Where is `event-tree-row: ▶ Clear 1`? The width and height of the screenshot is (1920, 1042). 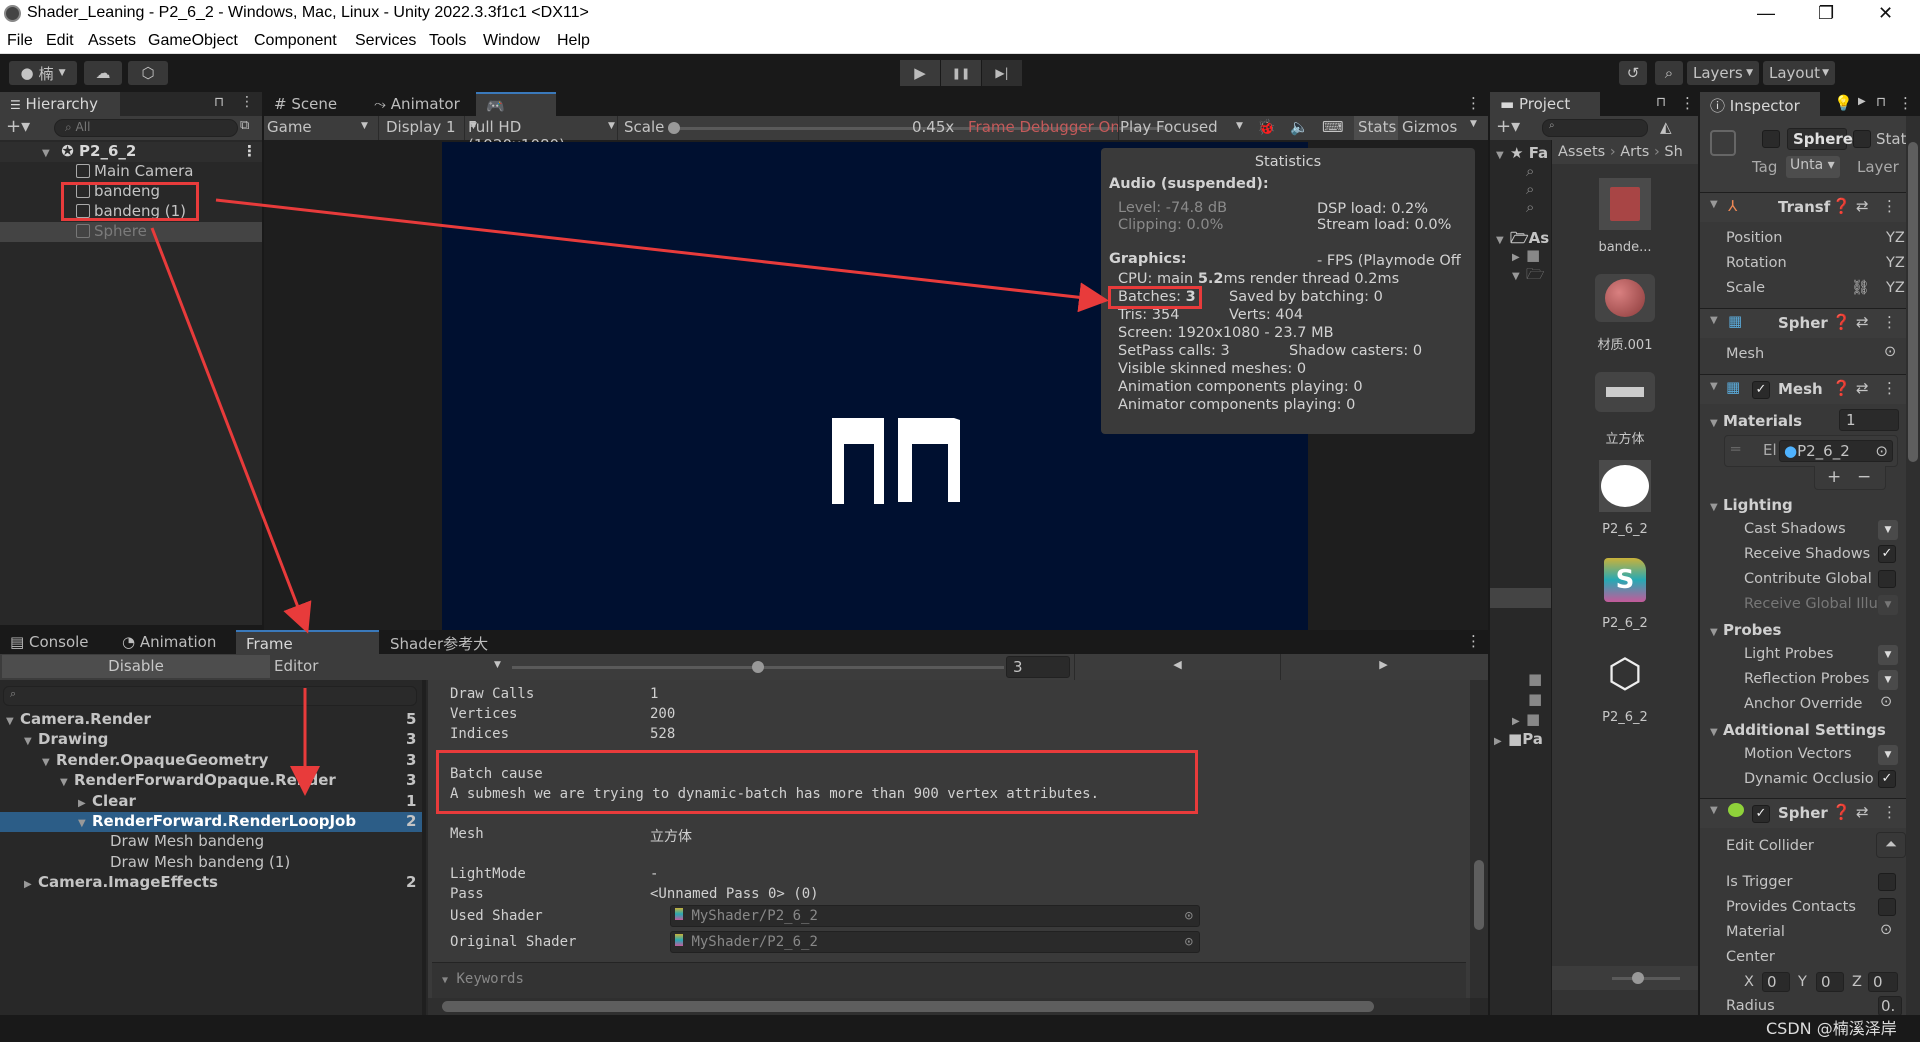 event-tree-row: ▶ Clear 1 is located at coordinates (211, 802).